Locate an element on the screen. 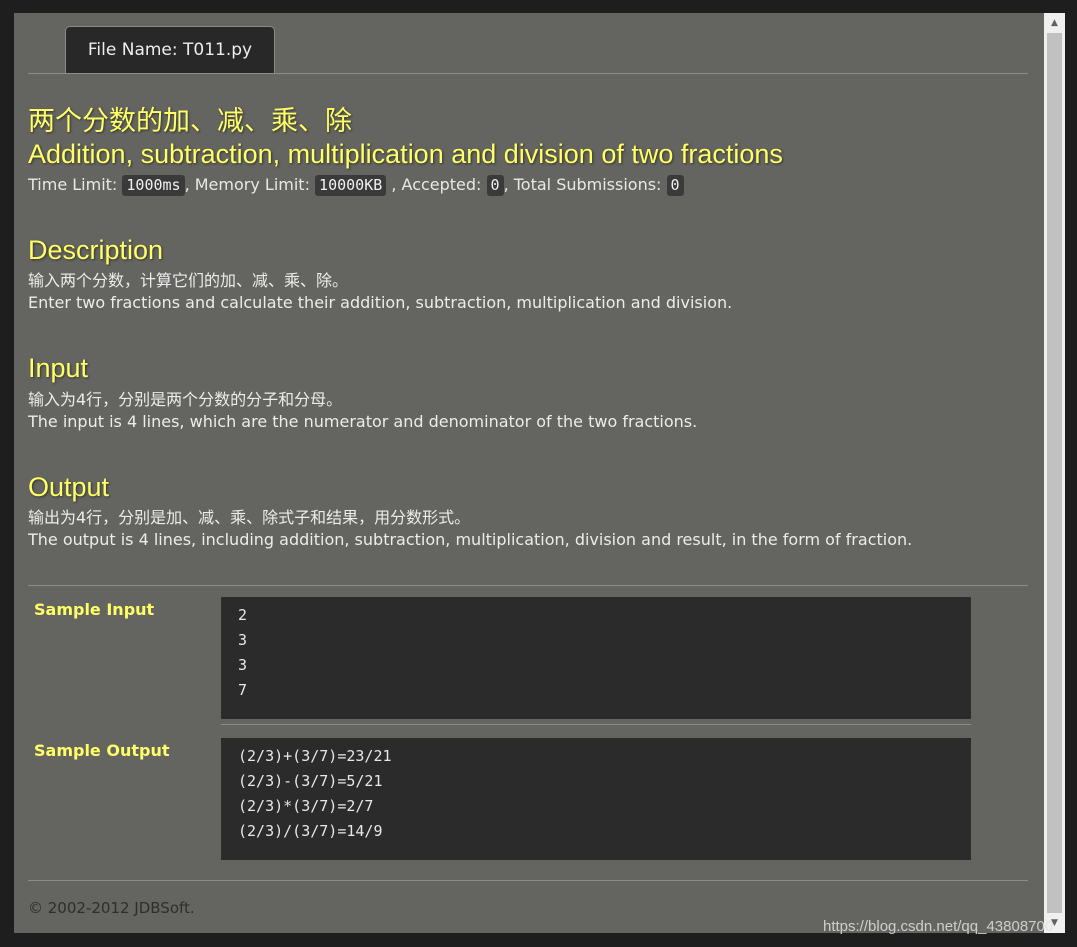 Image resolution: width=1077 pixels, height=947 pixels. sample-input-label: Sample Input is located at coordinates (94, 609).